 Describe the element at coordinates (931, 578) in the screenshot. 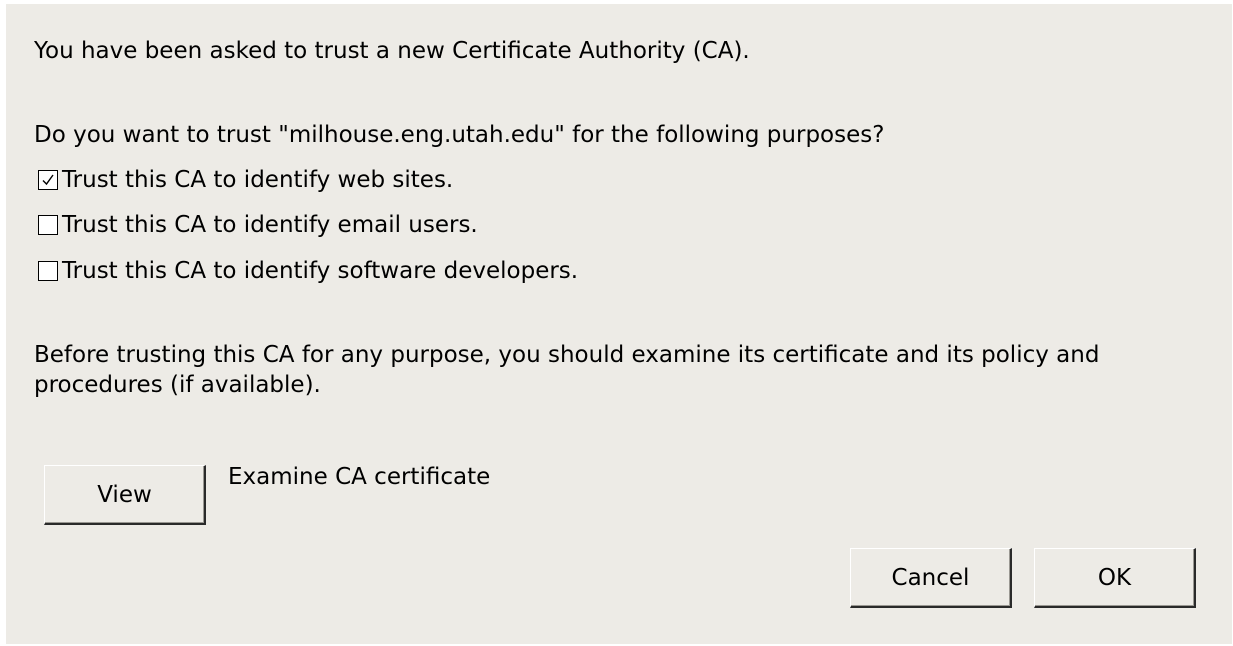

I see `cancel-button: Cancel` at that location.